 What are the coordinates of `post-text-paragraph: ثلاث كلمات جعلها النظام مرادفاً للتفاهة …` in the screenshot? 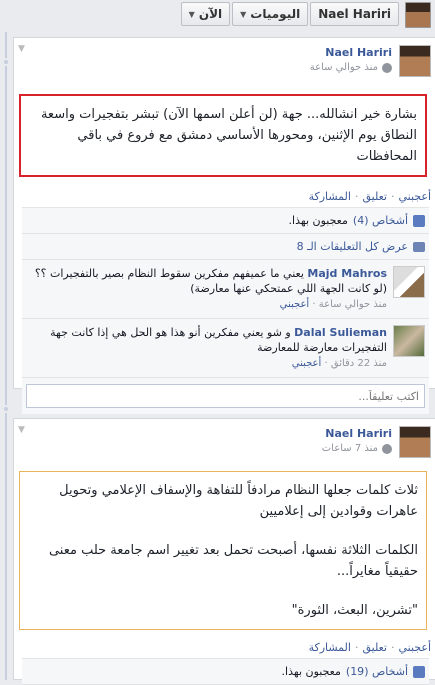 It's located at (238, 501).